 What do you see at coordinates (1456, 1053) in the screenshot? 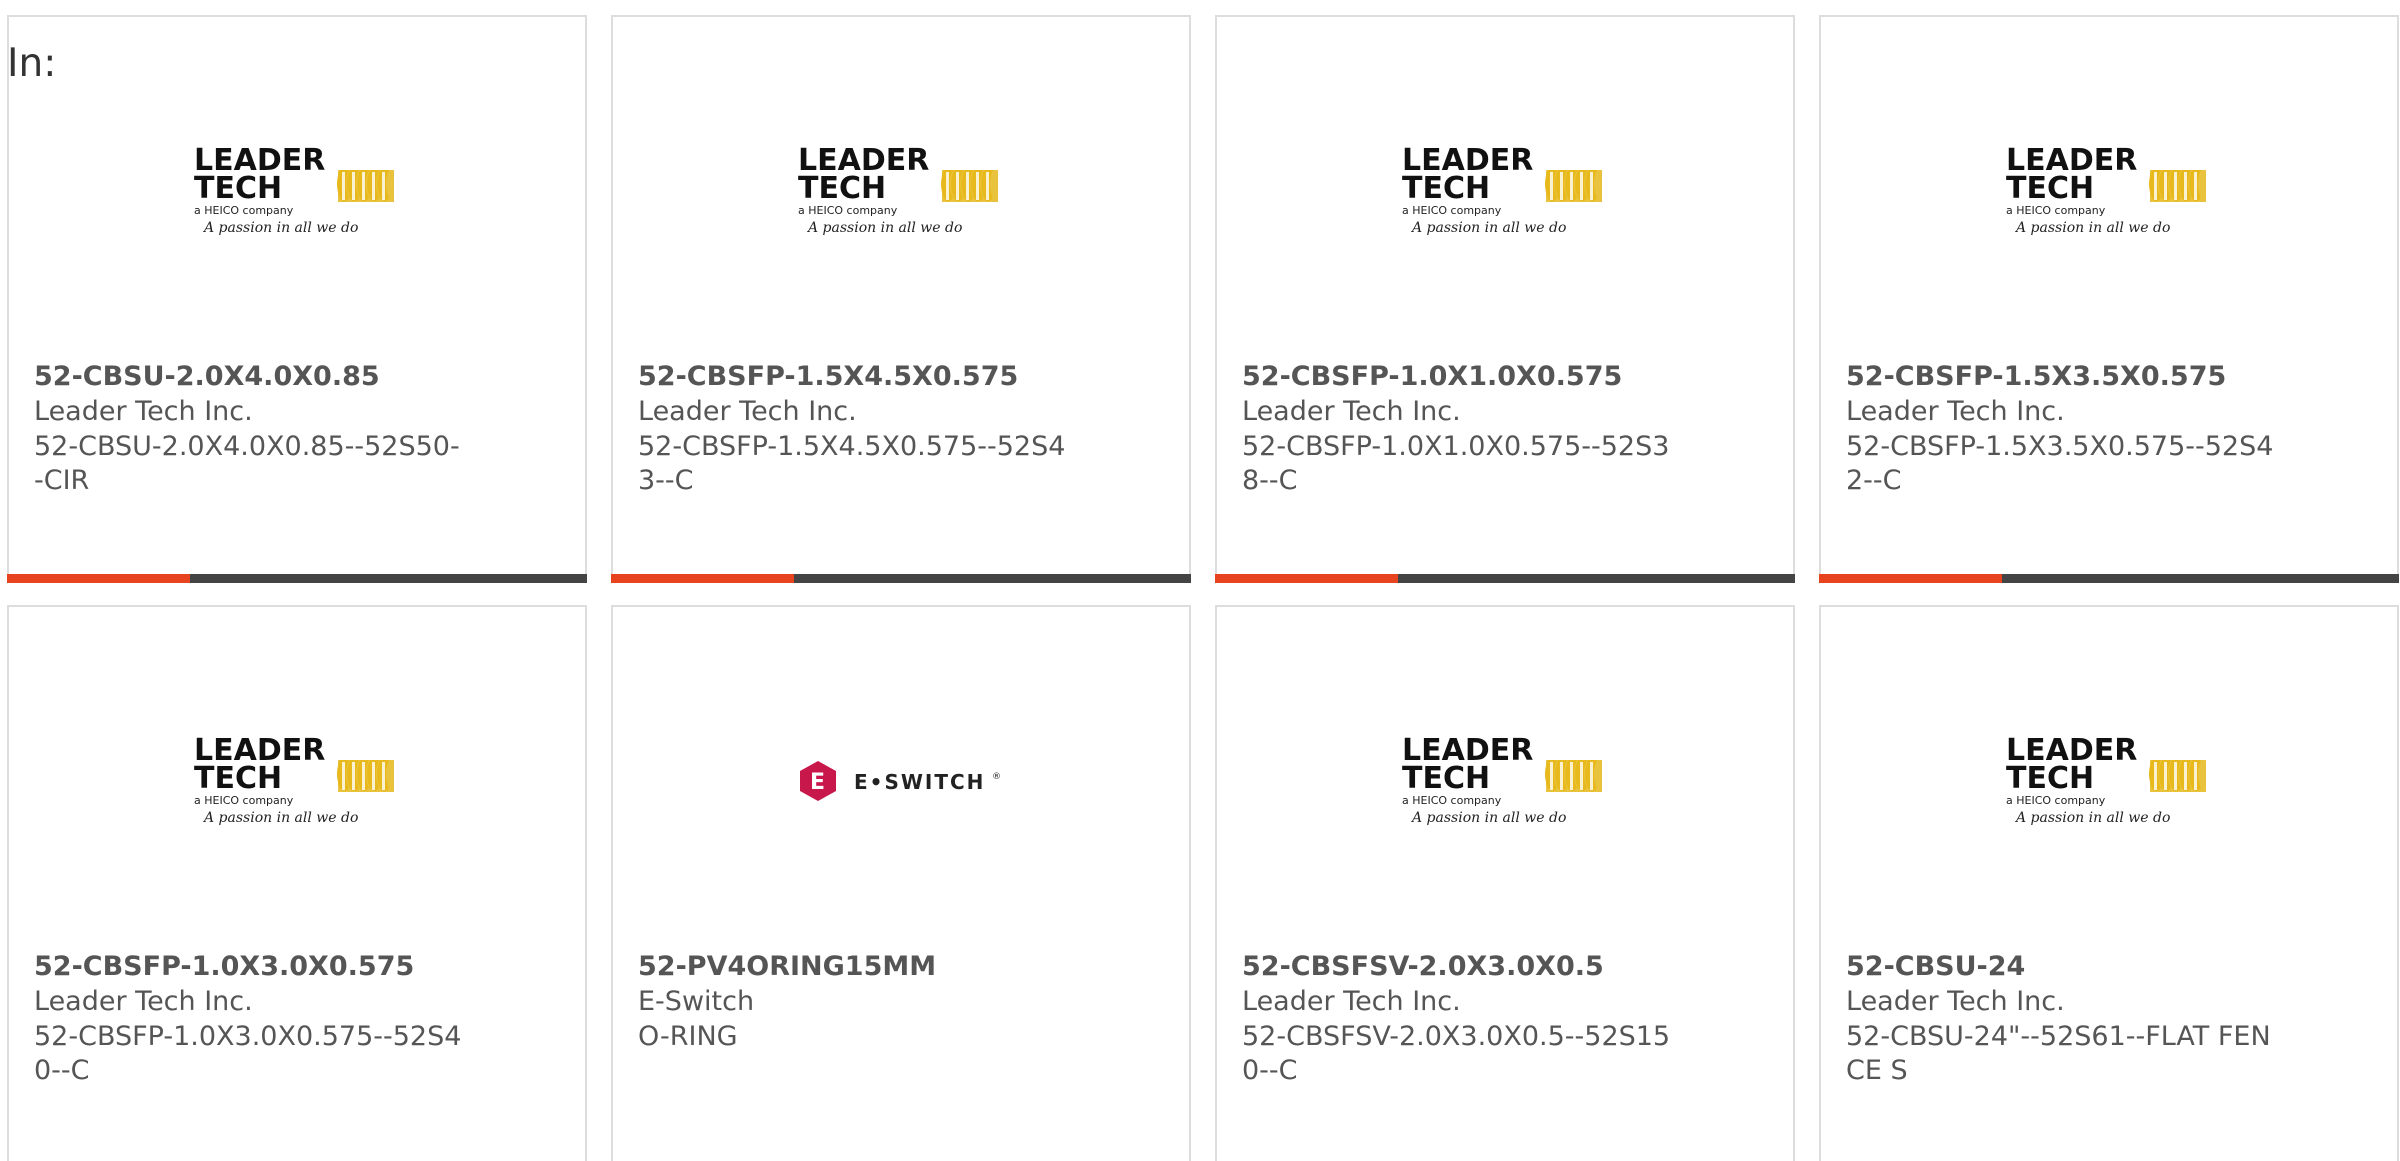
I see `part-description: 52-CBSFSV-2.0X3.0X0.5--52S150--C` at bounding box center [1456, 1053].